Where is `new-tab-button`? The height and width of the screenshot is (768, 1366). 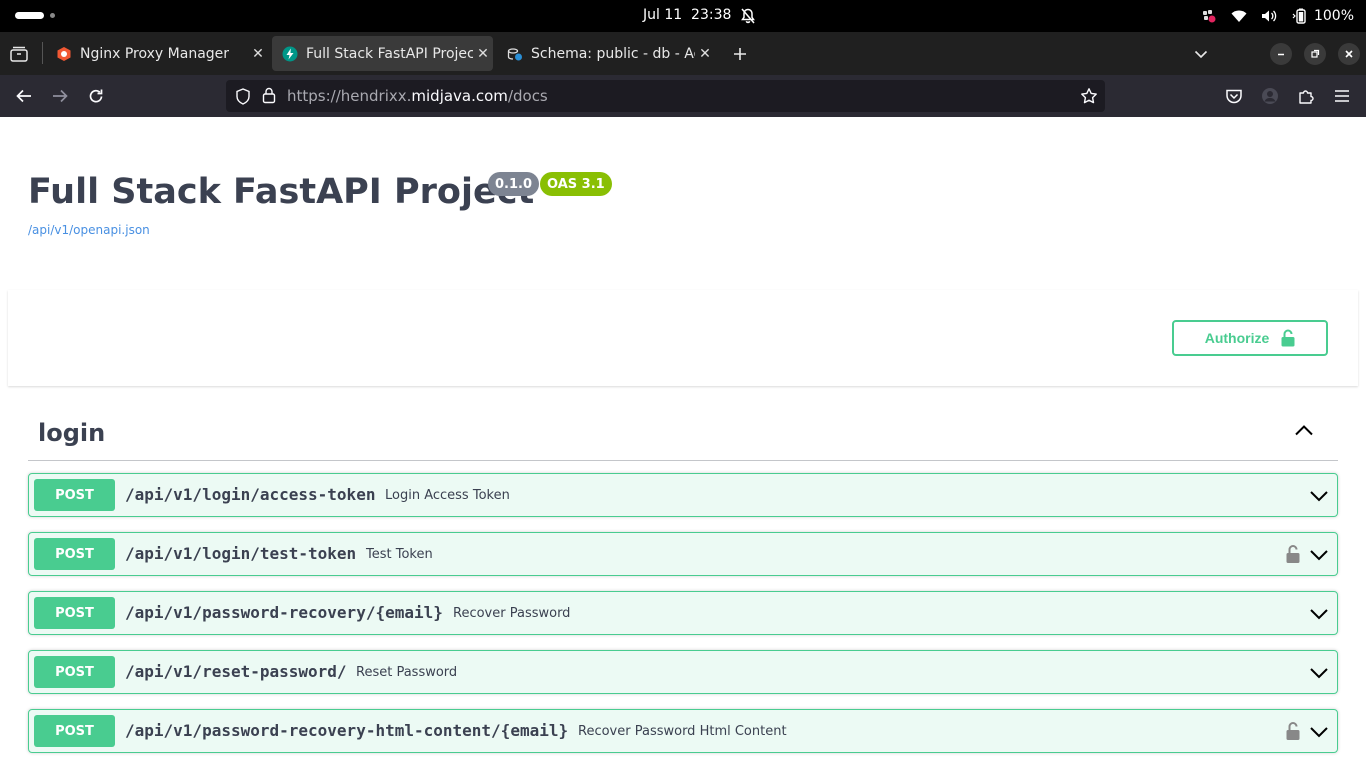 new-tab-button is located at coordinates (740, 54).